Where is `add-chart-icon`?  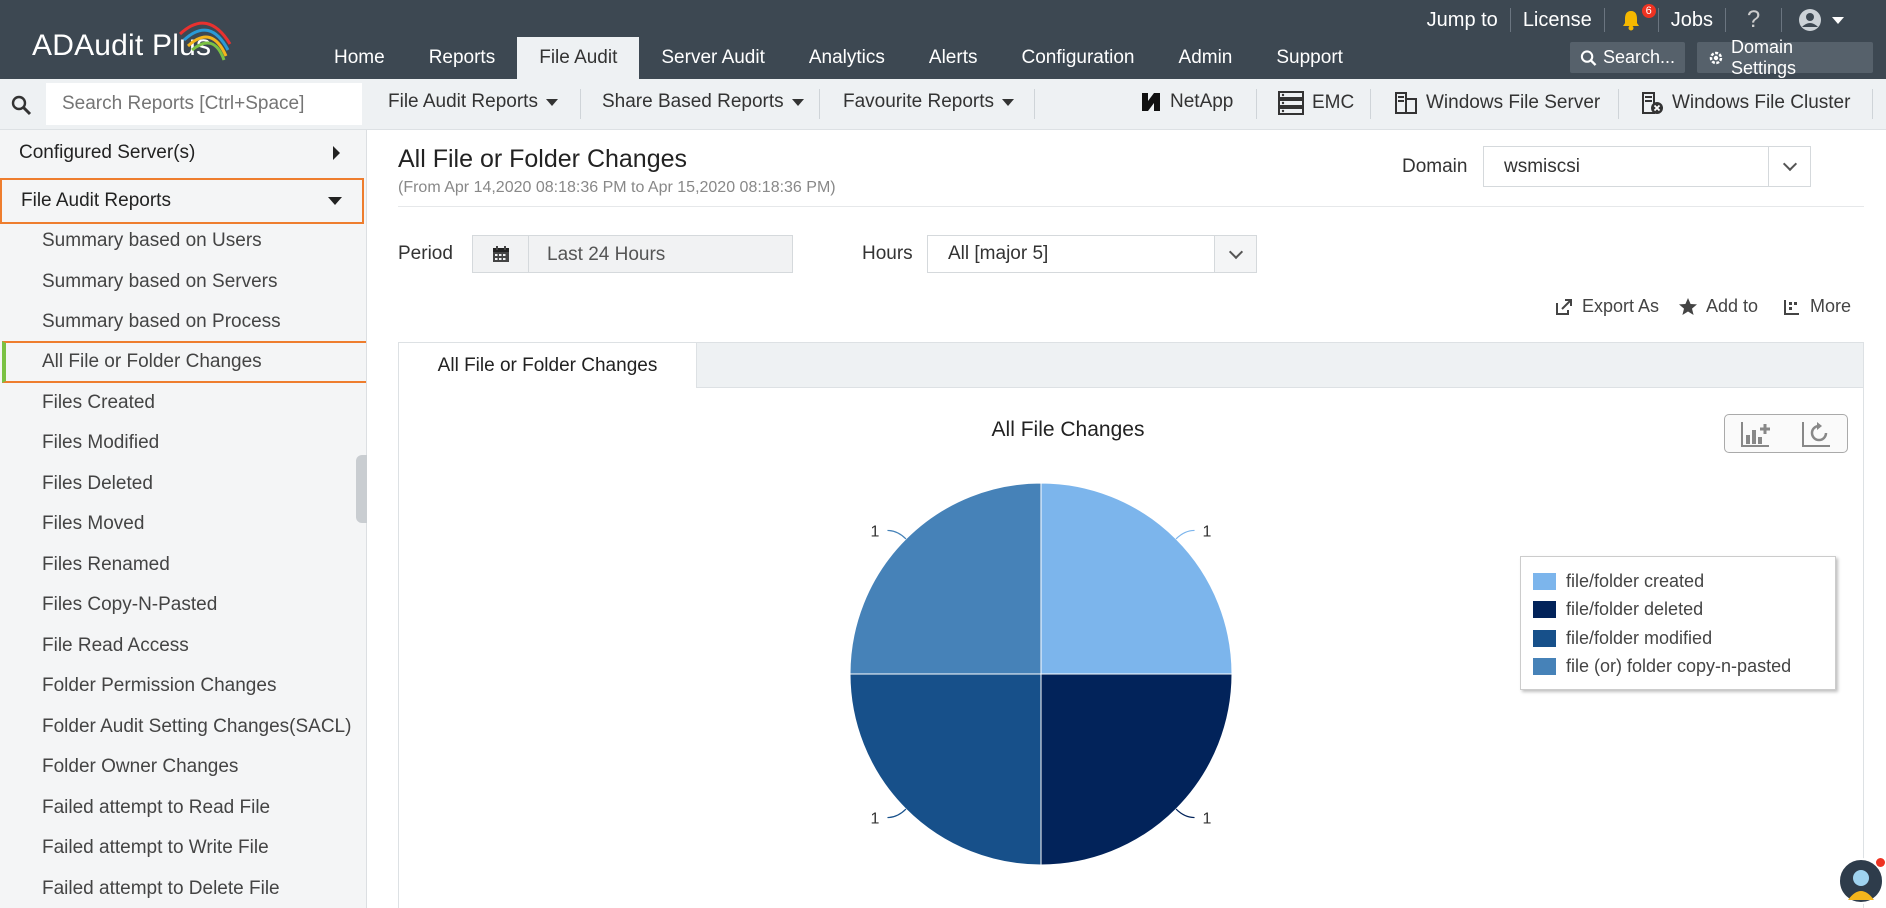 add-chart-icon is located at coordinates (1756, 434).